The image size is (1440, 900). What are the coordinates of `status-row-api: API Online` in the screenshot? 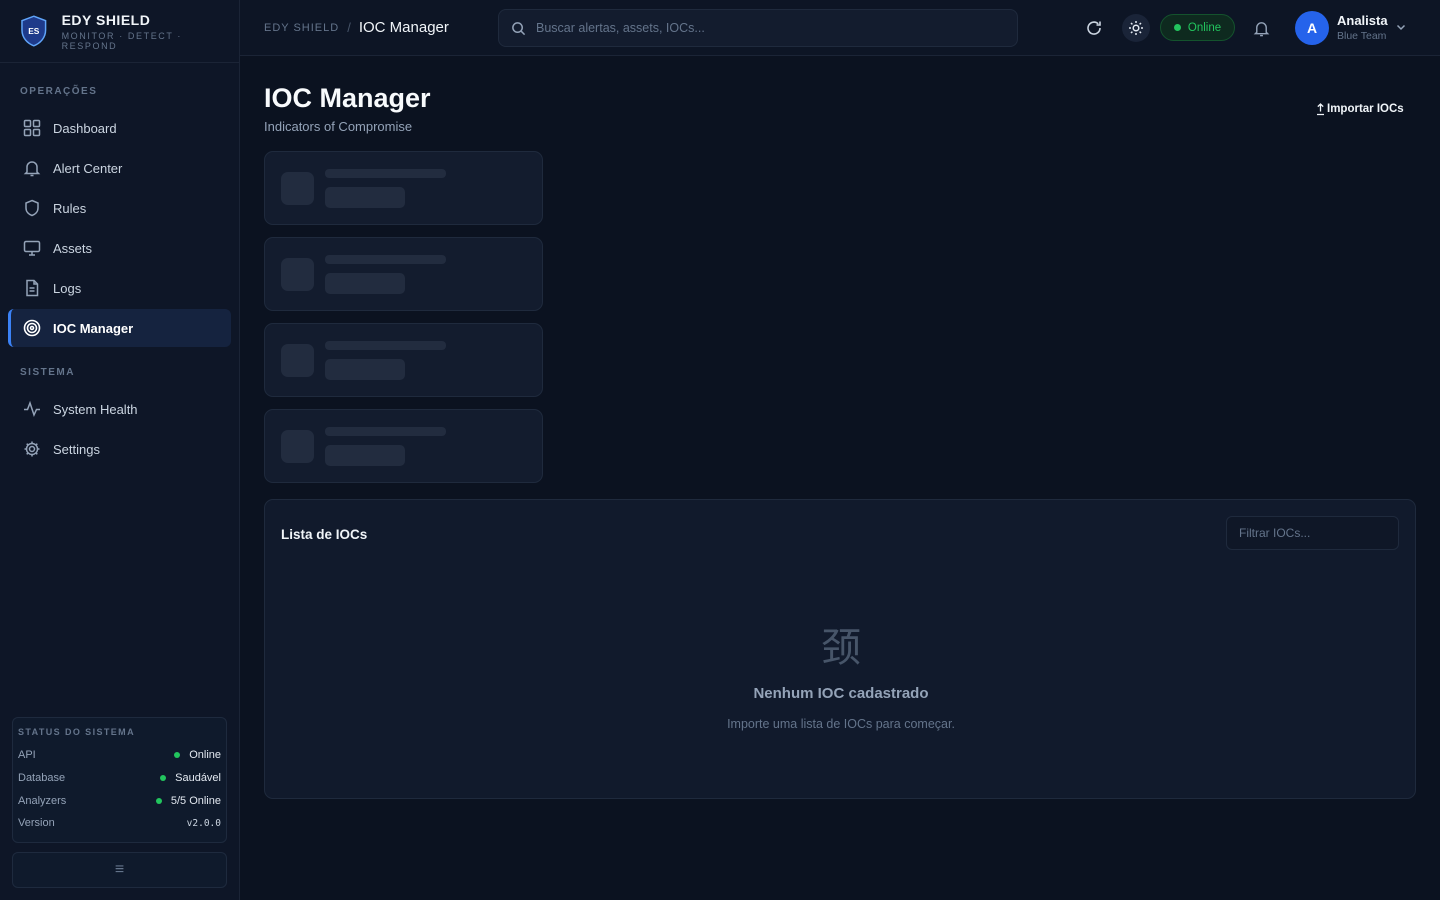 It's located at (119, 755).